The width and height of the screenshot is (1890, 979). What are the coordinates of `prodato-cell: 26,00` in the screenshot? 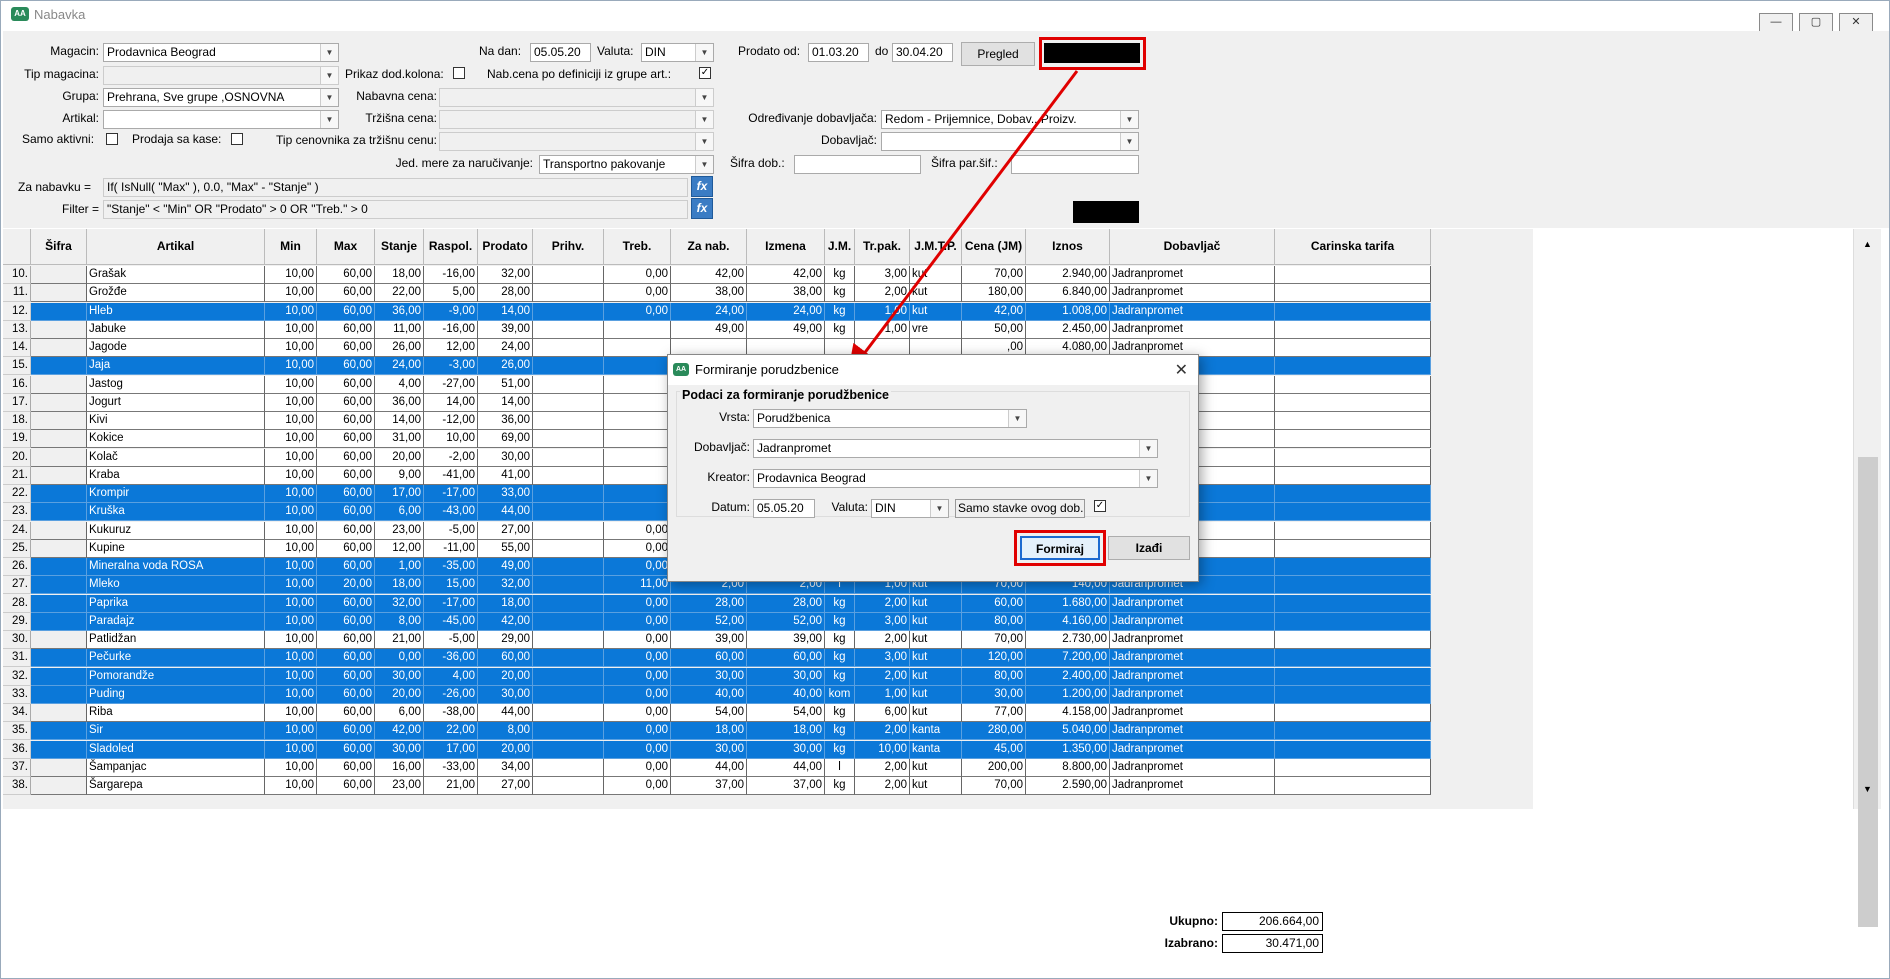 It's located at (505, 366).